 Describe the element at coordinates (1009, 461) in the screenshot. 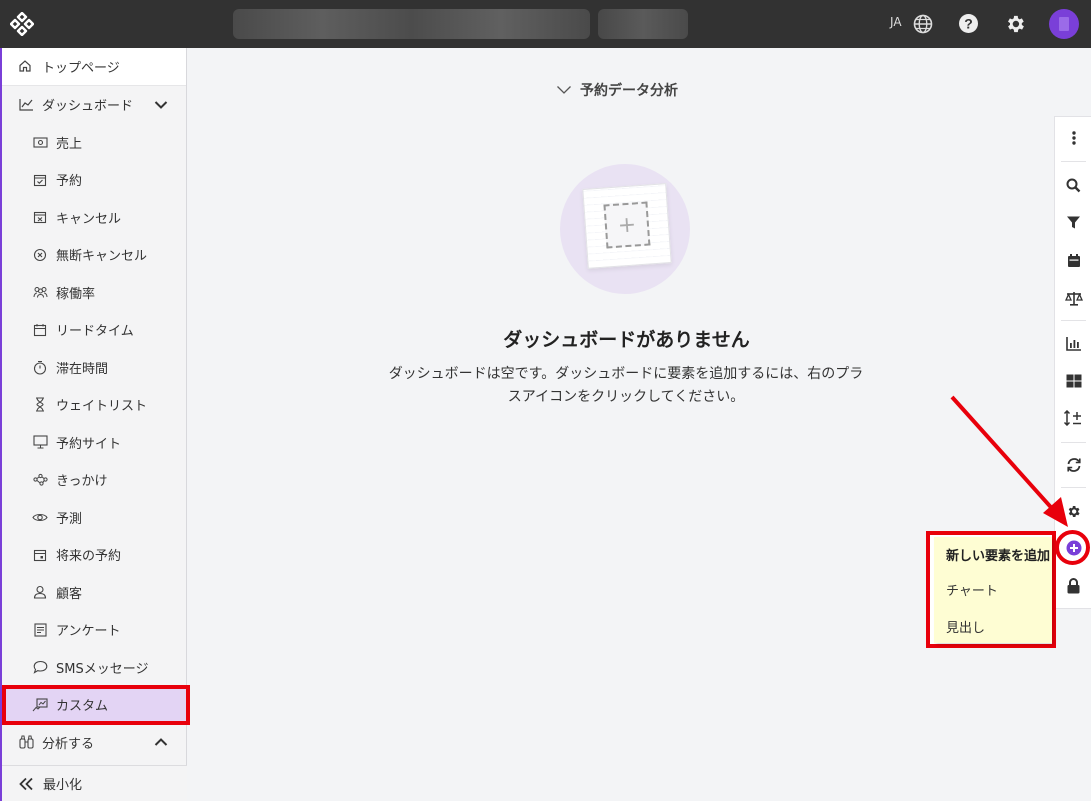

I see `annotation-arrow` at that location.